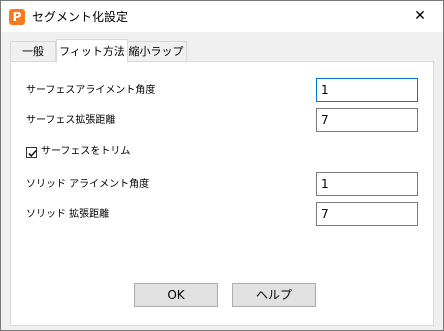  Describe the element at coordinates (68, 214) in the screenshot. I see `solid-extension-distance-label: ソリッド 拡張距離` at that location.